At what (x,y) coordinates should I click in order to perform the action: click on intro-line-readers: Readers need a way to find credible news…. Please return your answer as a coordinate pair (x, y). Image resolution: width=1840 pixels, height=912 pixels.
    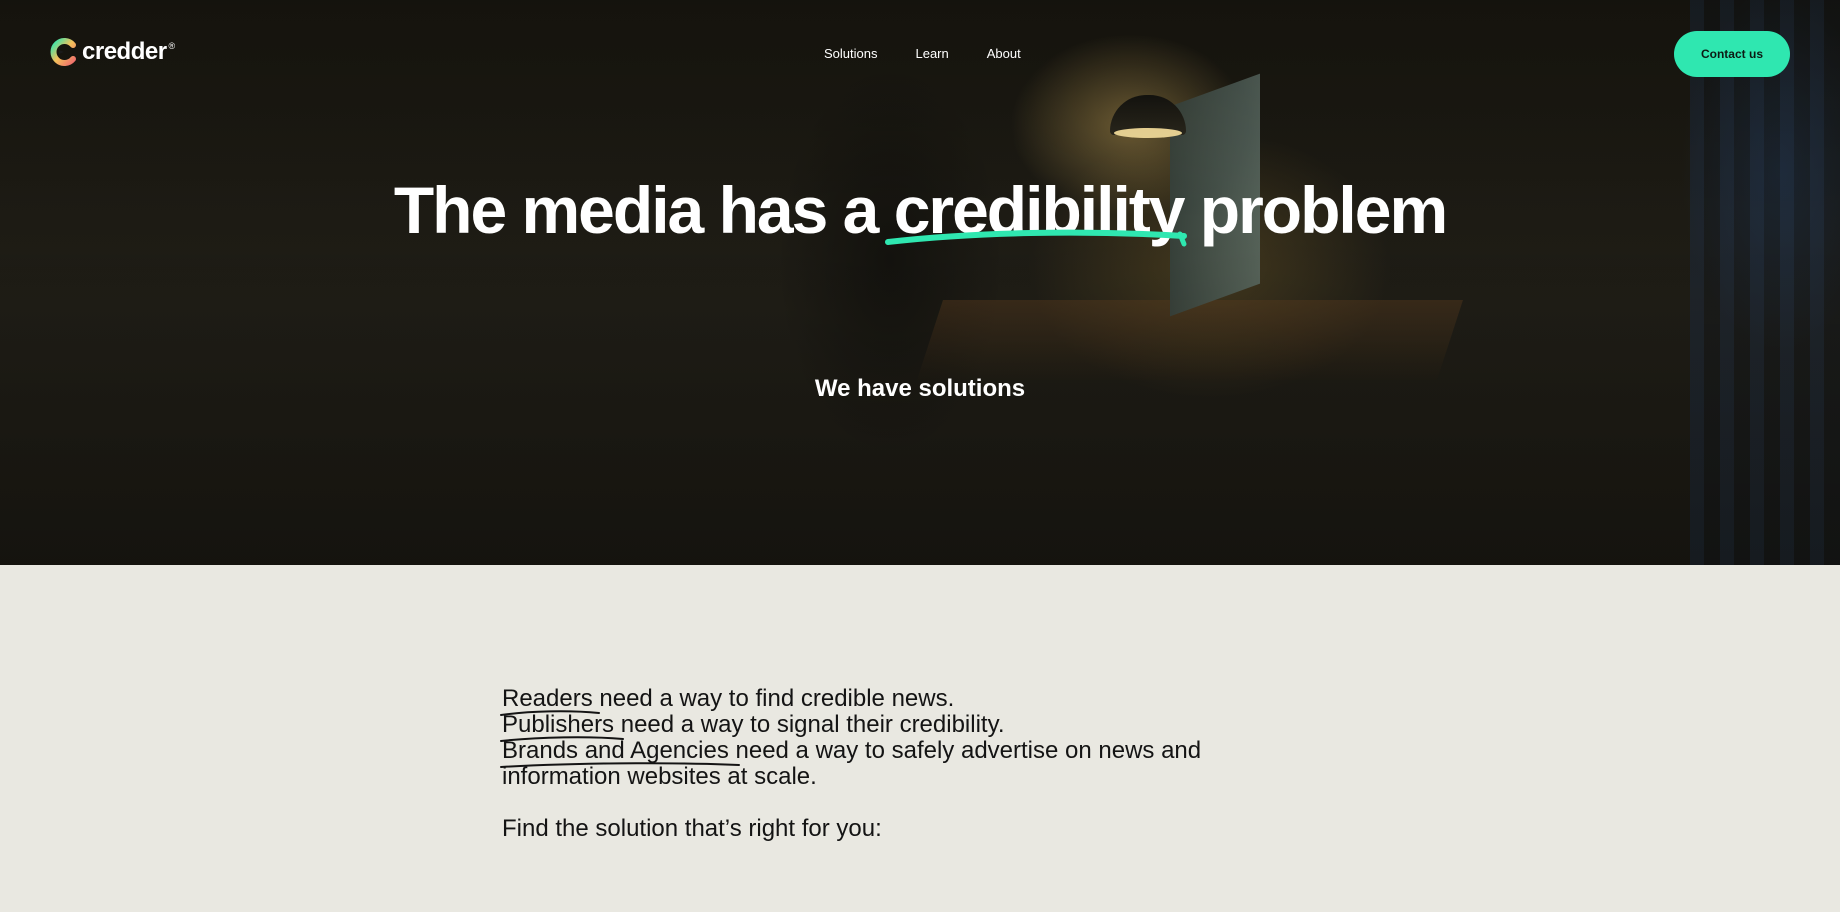
    Looking at the image, I should click on (881, 700).